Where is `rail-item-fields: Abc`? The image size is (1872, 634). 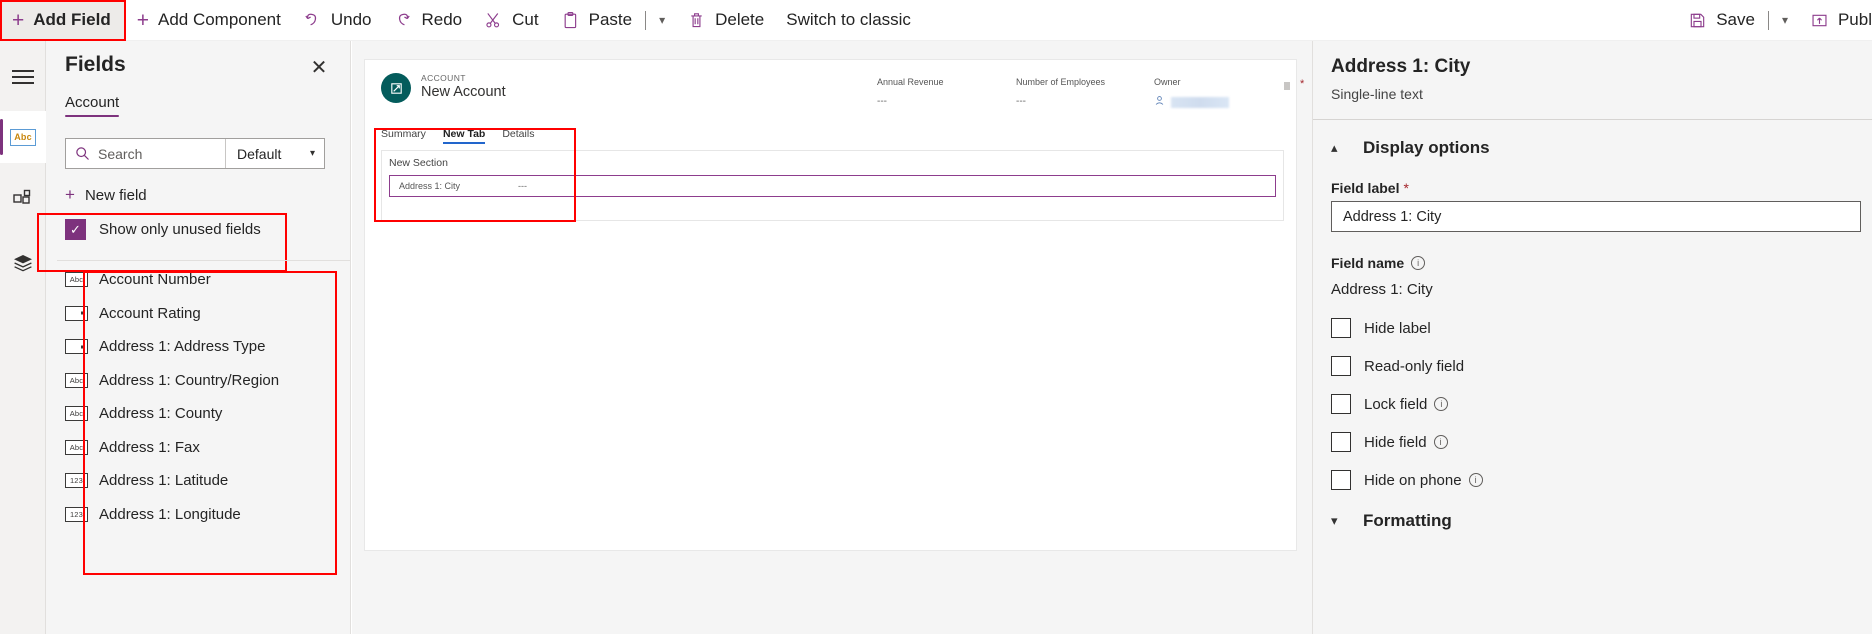
rail-item-fields: Abc is located at coordinates (23, 137).